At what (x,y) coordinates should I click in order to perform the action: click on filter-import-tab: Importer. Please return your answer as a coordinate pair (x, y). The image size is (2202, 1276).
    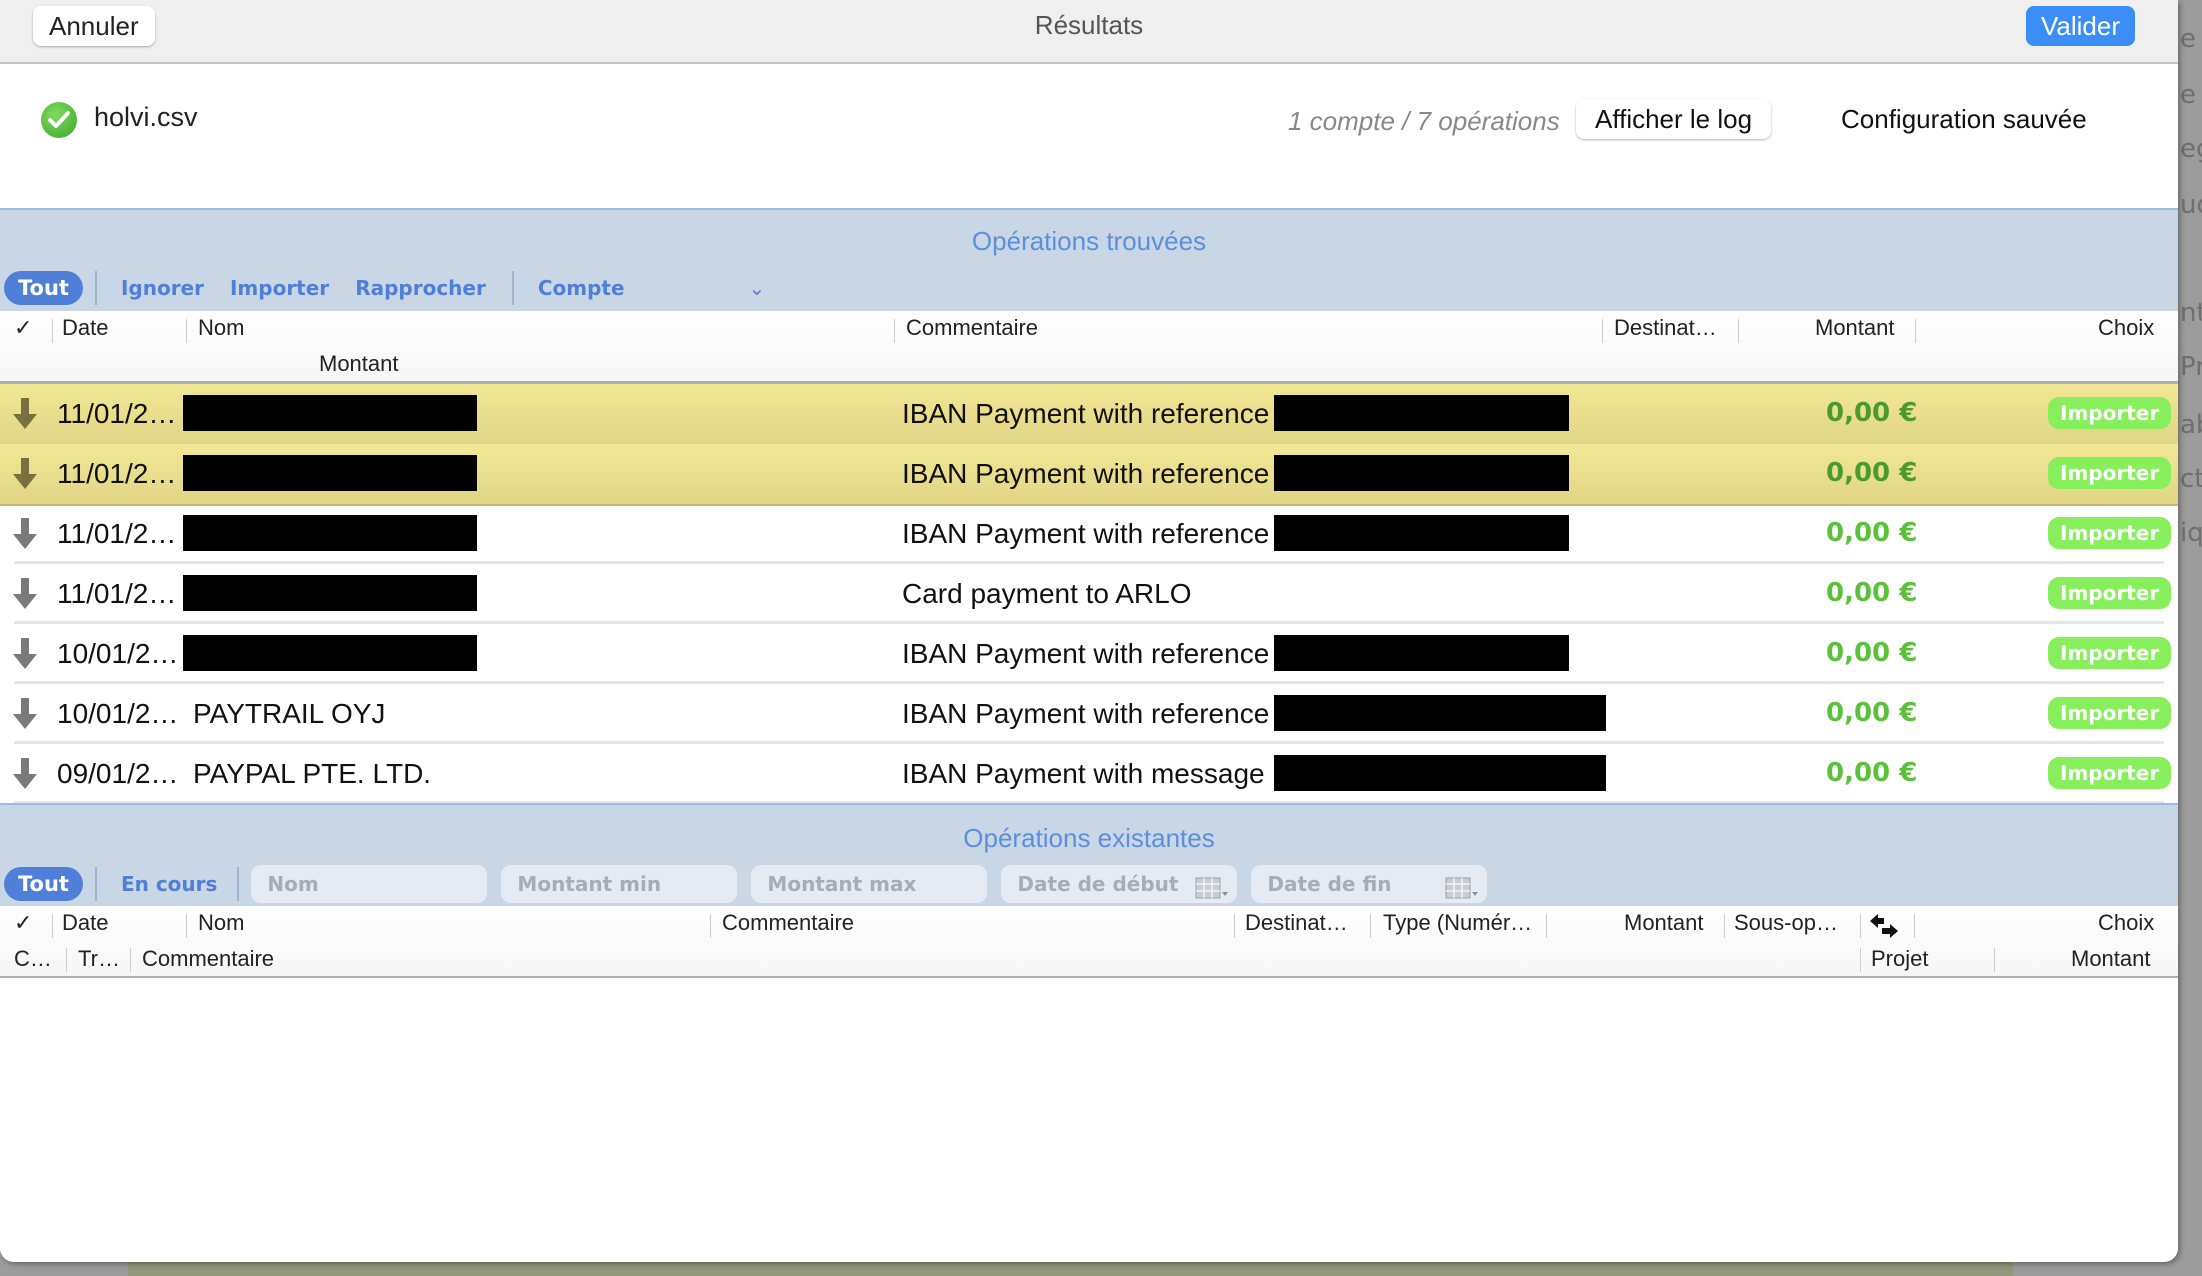
    Looking at the image, I should click on (279, 288).